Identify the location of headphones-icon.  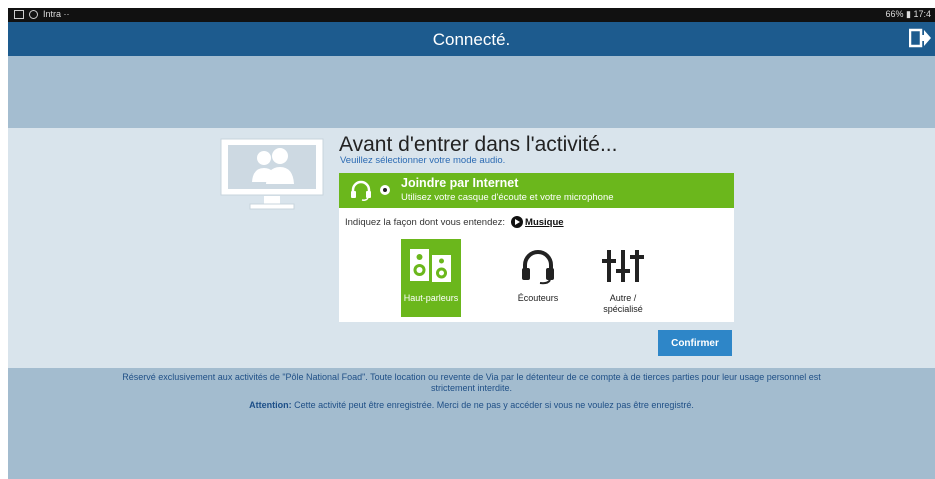
(538, 267).